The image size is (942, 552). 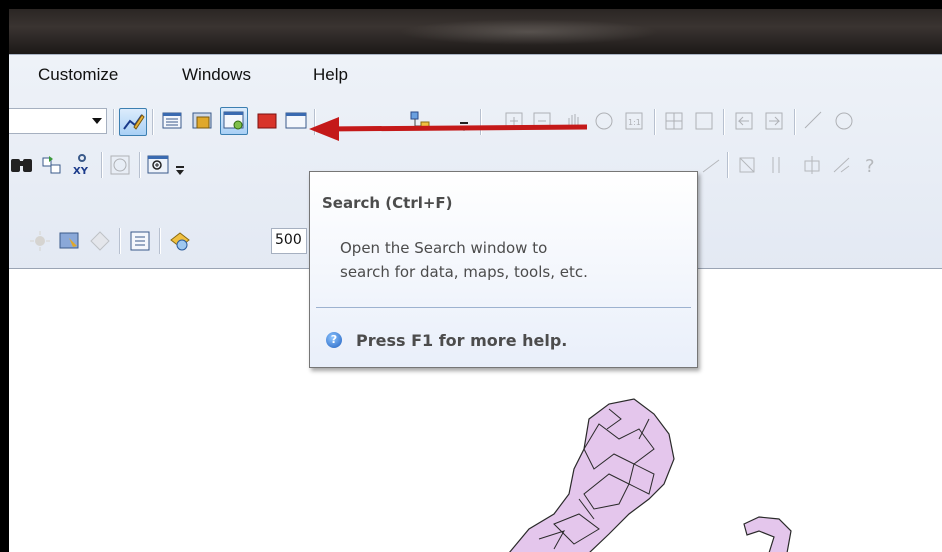 I want to click on time-display-button, so click(x=181, y=242).